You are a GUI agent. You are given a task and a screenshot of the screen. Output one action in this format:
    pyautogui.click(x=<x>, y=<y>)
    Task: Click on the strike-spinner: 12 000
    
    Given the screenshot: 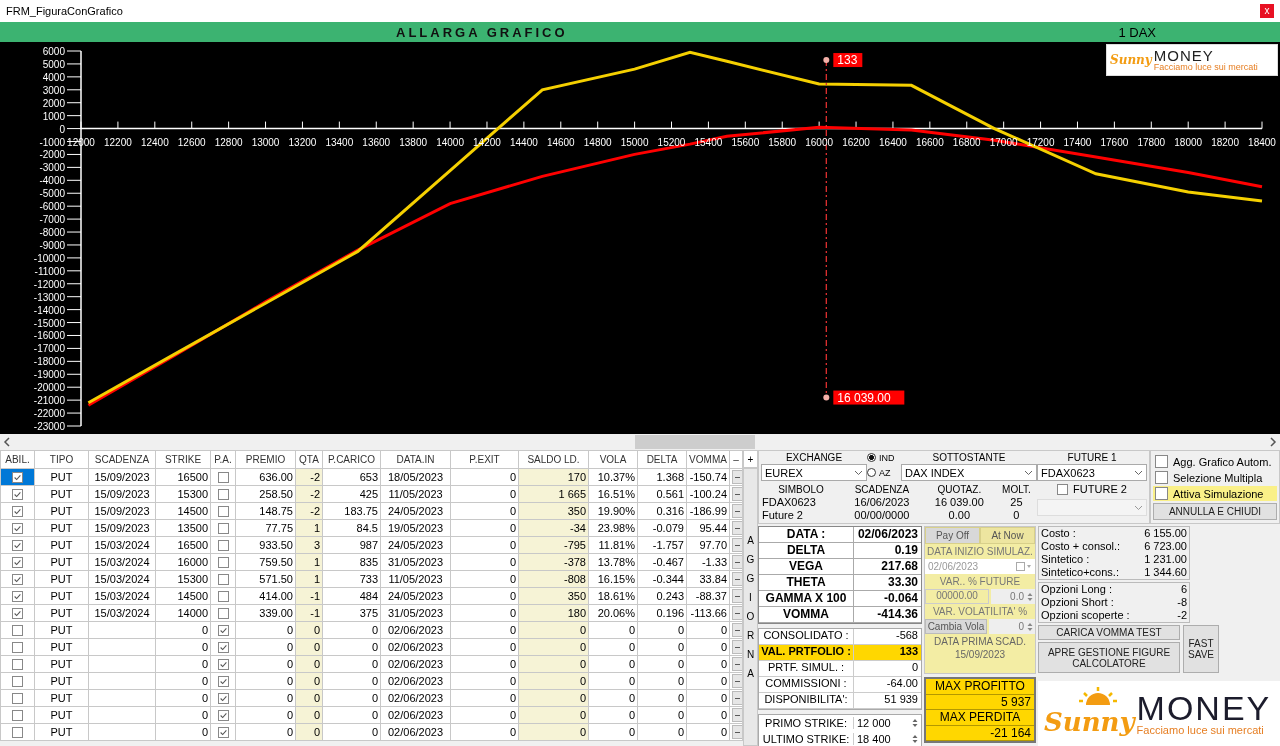 What is the action you would take?
    pyautogui.click(x=887, y=723)
    